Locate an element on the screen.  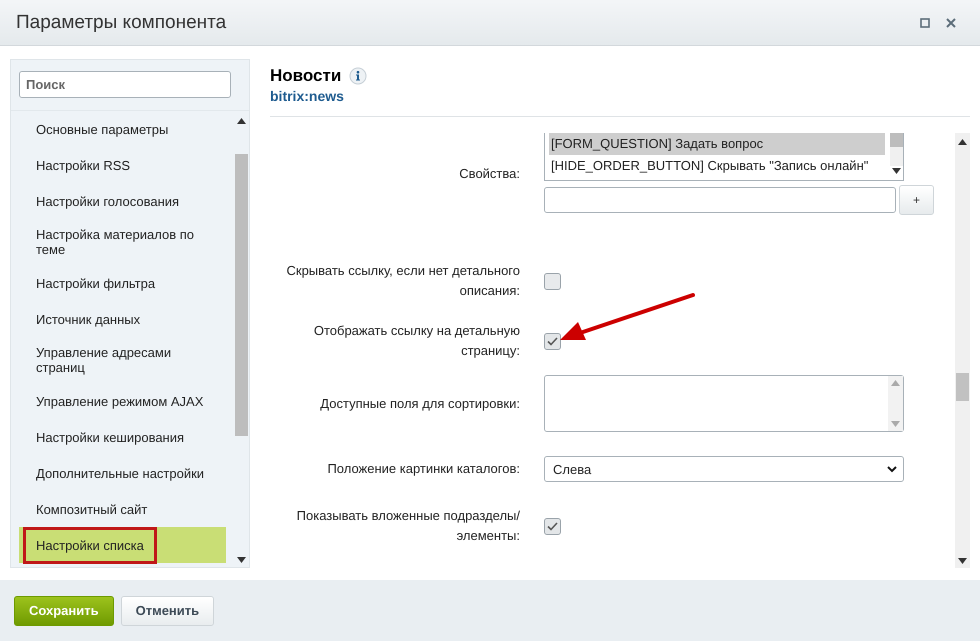
sidebar-item: Источник данных is located at coordinates (122, 319).